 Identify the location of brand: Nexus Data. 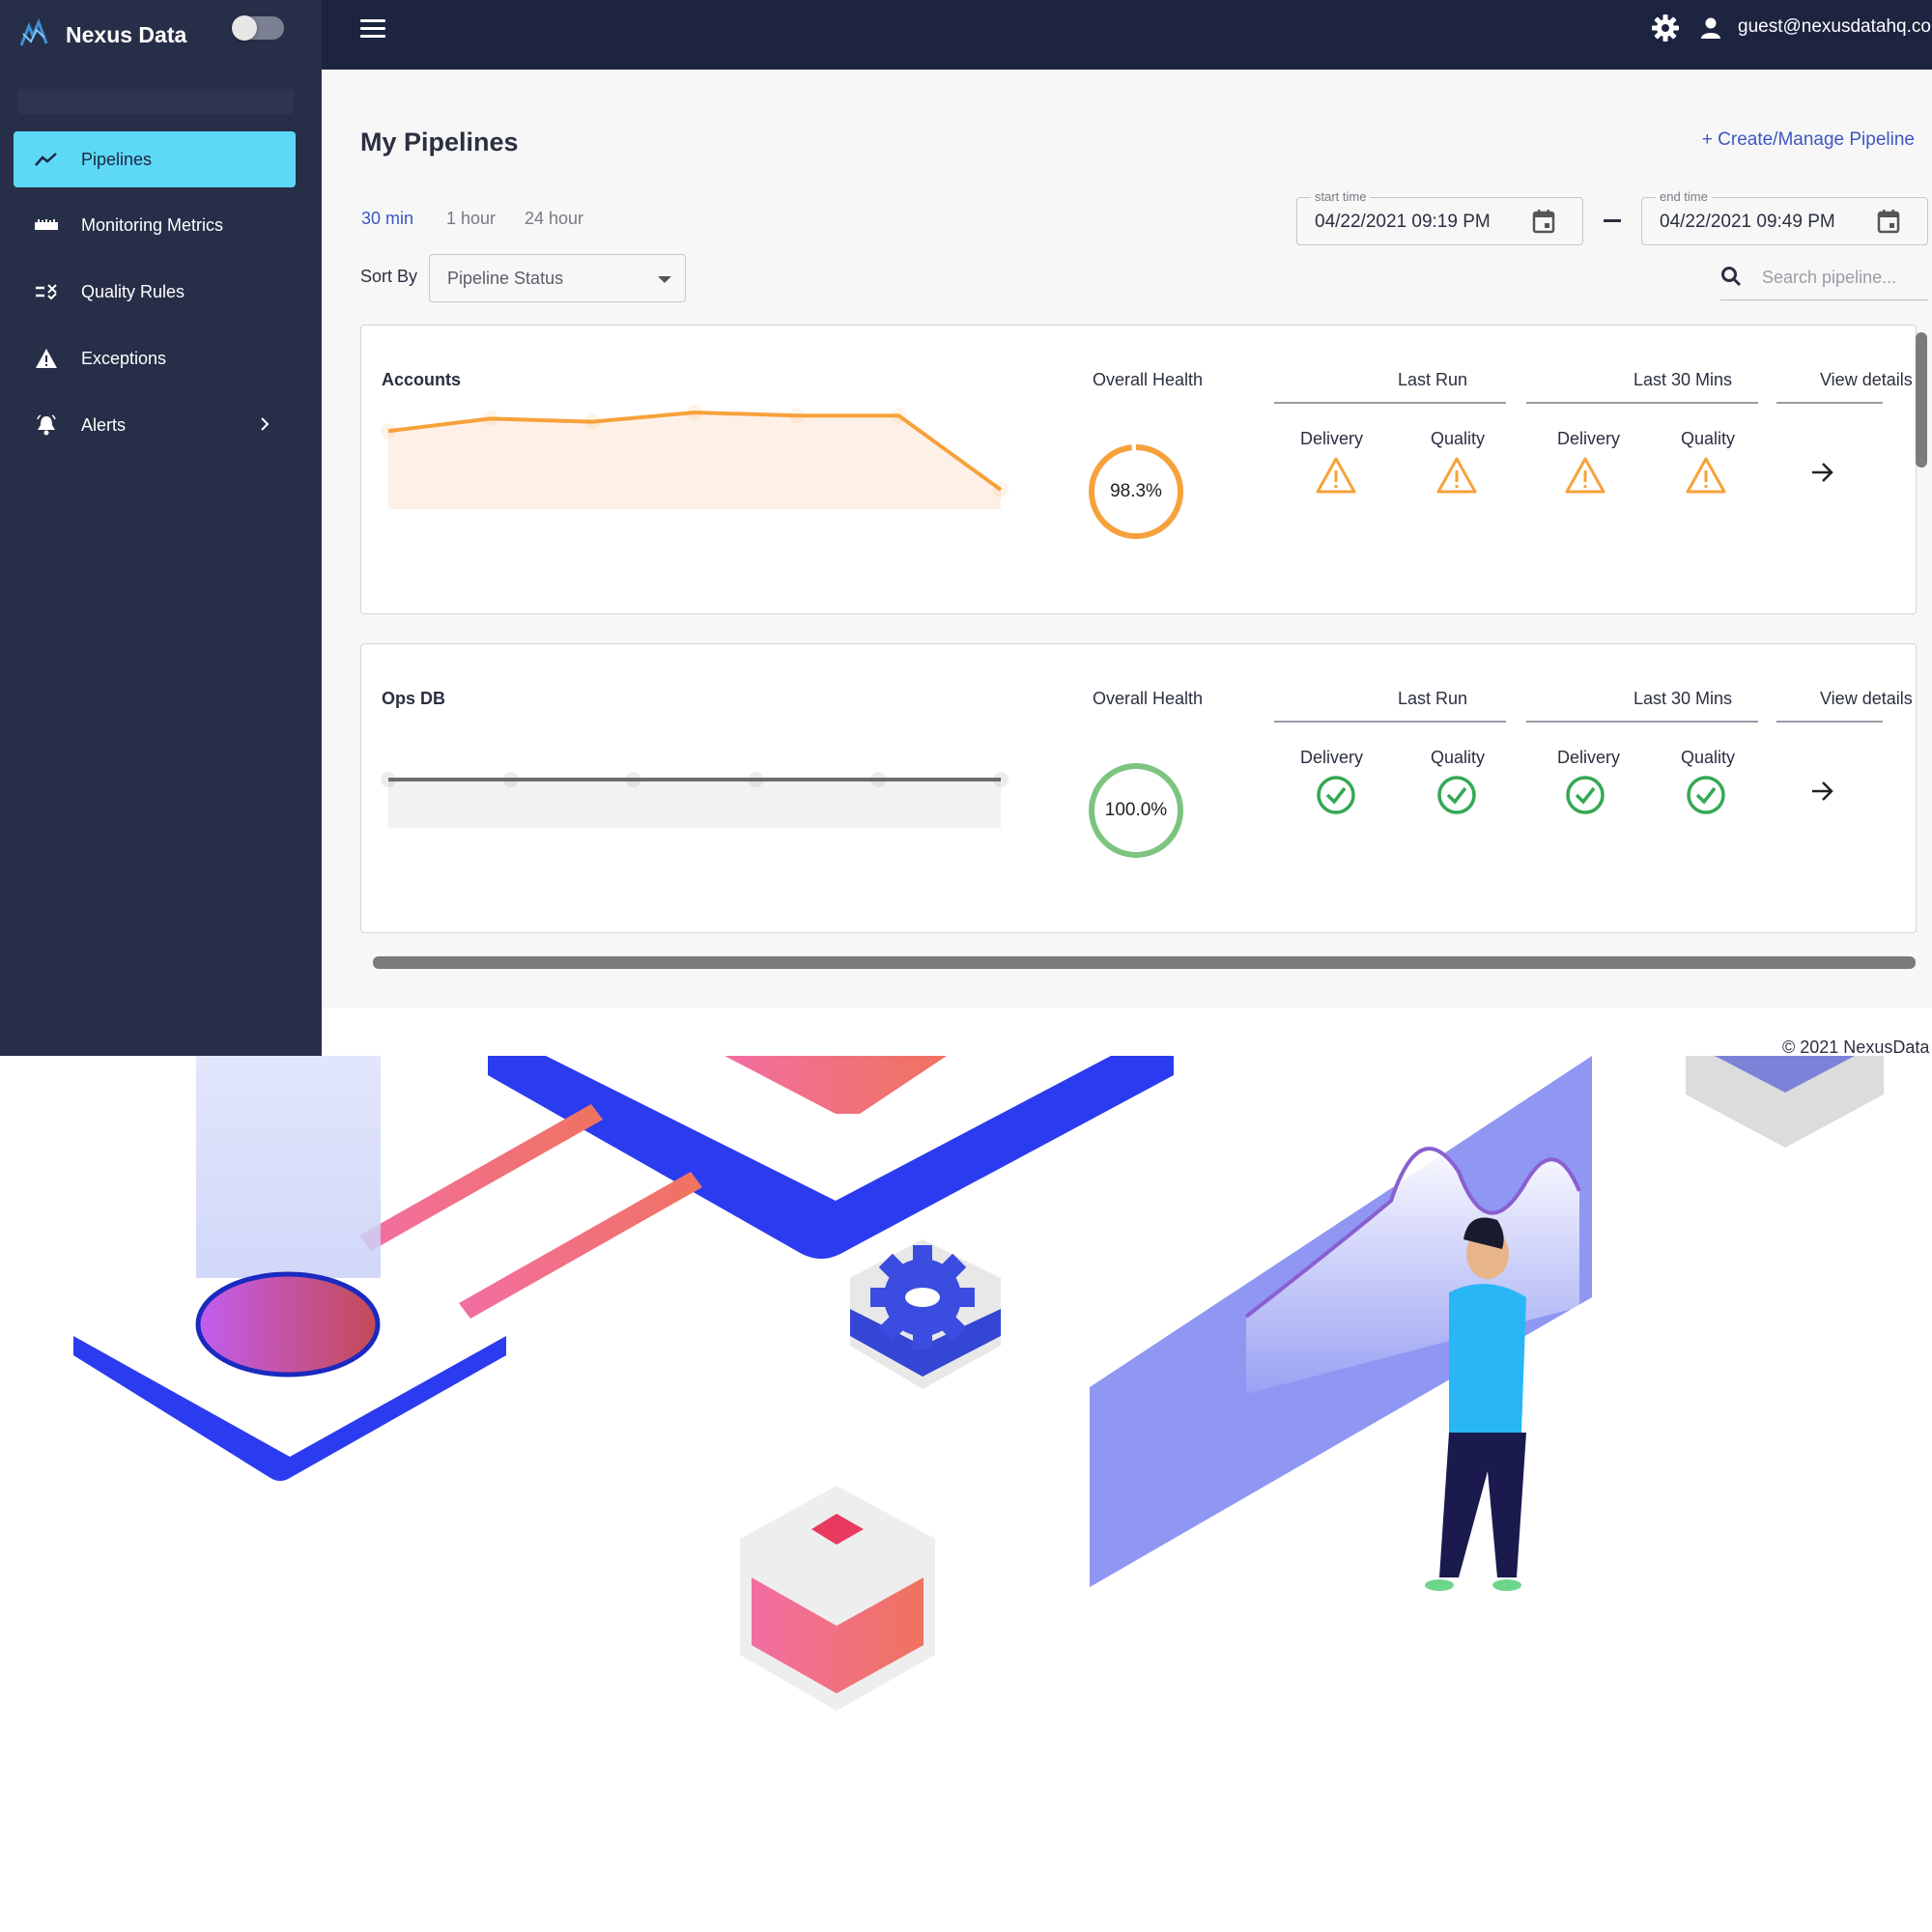
(101, 35).